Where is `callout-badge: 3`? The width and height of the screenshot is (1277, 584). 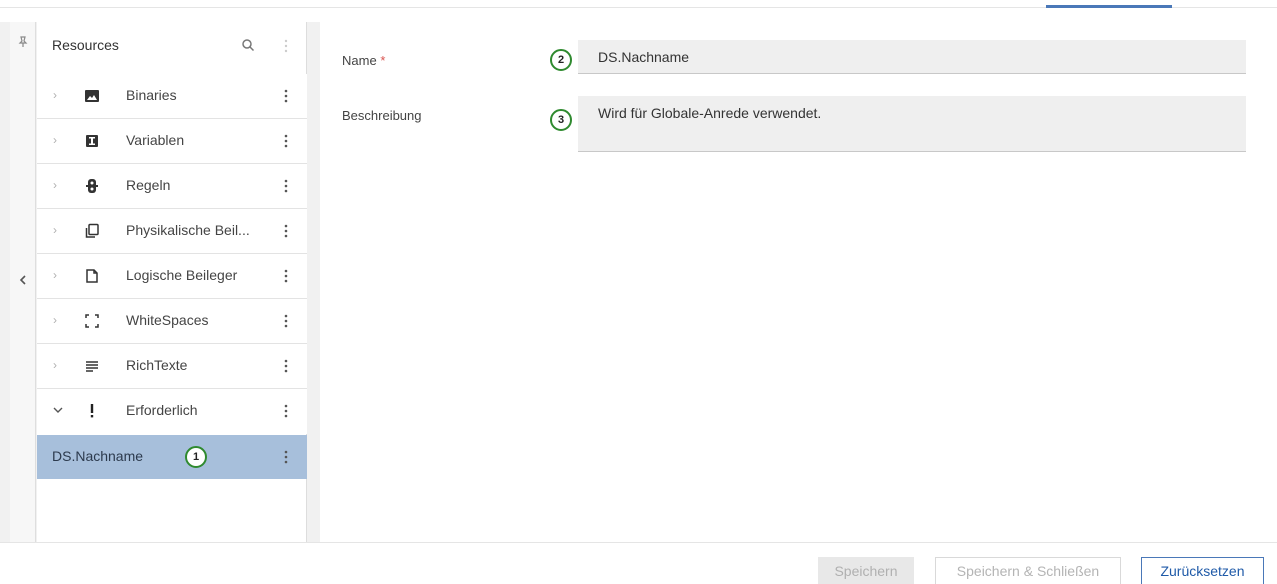 callout-badge: 3 is located at coordinates (561, 120).